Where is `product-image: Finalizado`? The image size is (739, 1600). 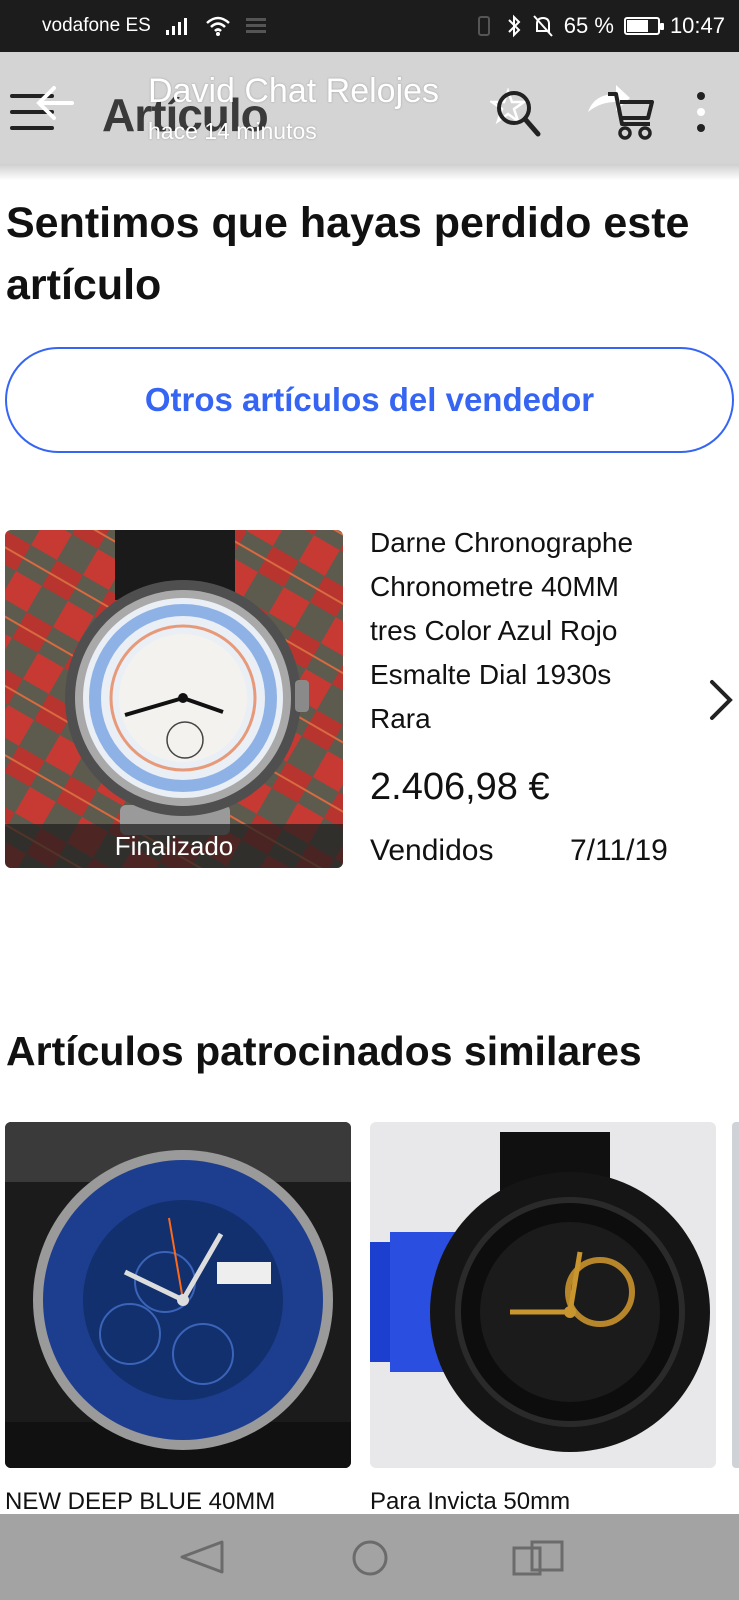
product-image: Finalizado is located at coordinates (174, 699).